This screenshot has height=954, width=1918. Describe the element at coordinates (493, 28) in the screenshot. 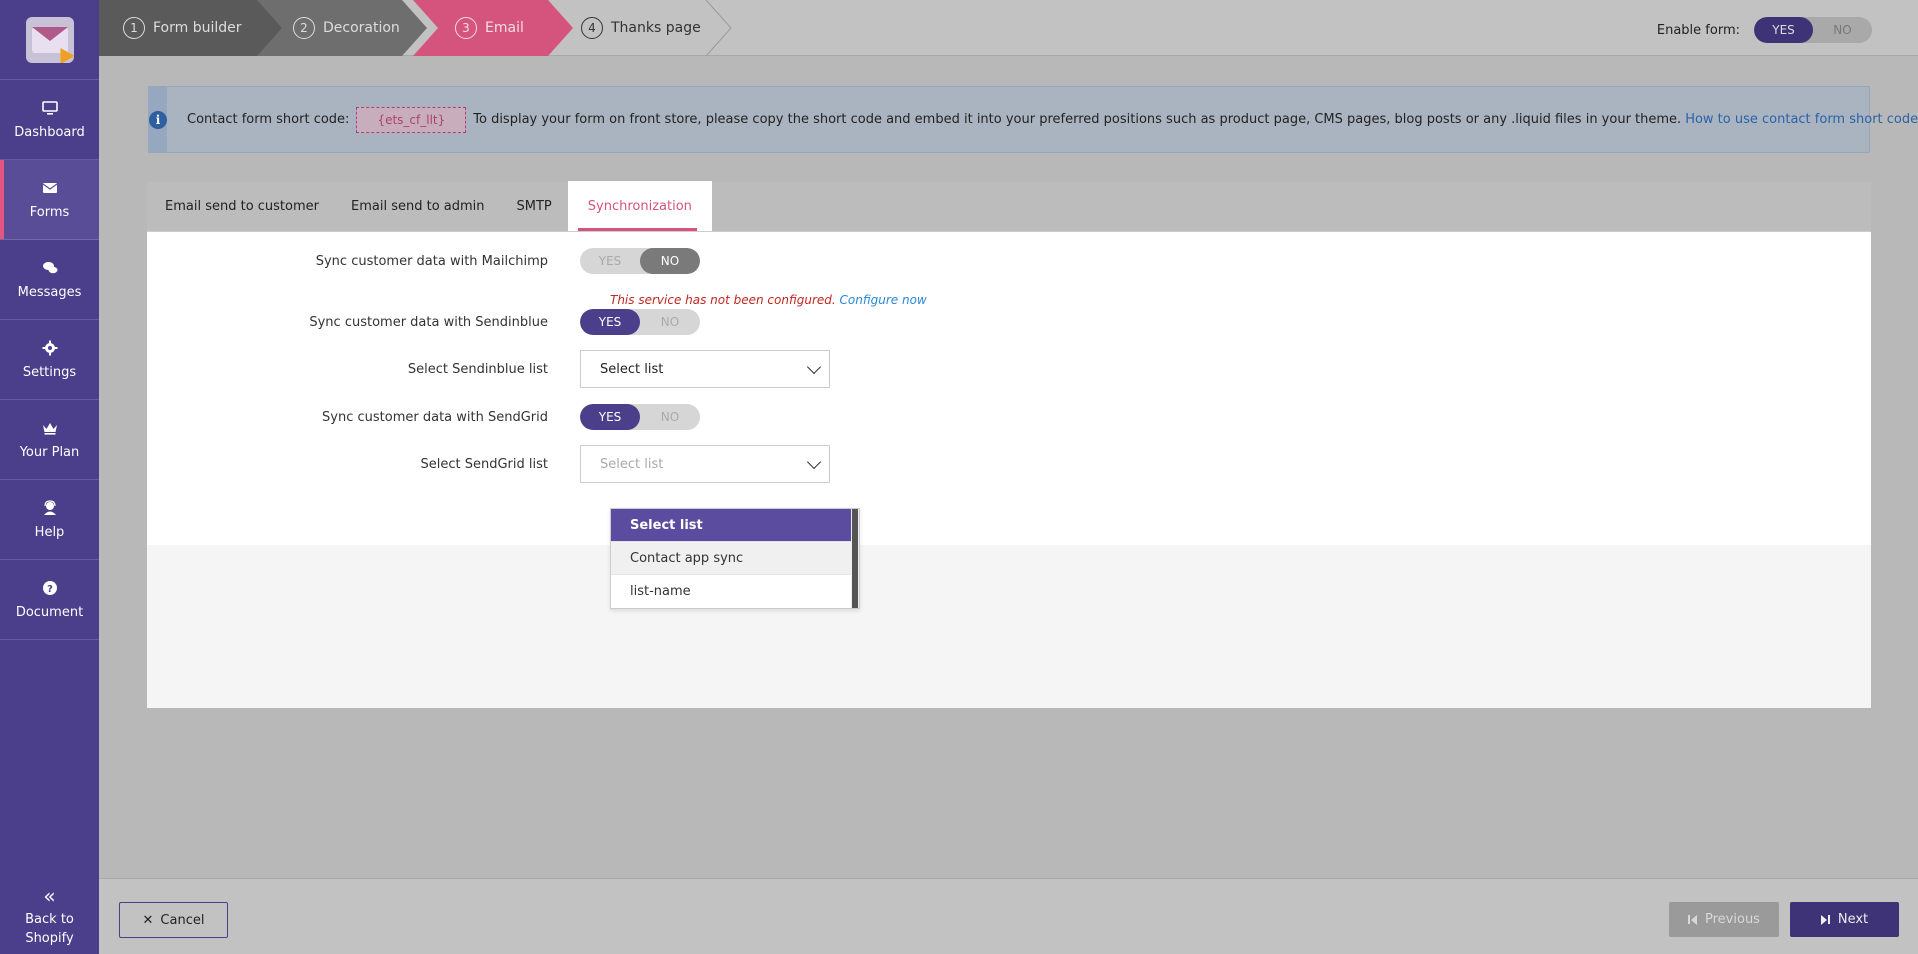

I see `step-email: 3 Email` at that location.